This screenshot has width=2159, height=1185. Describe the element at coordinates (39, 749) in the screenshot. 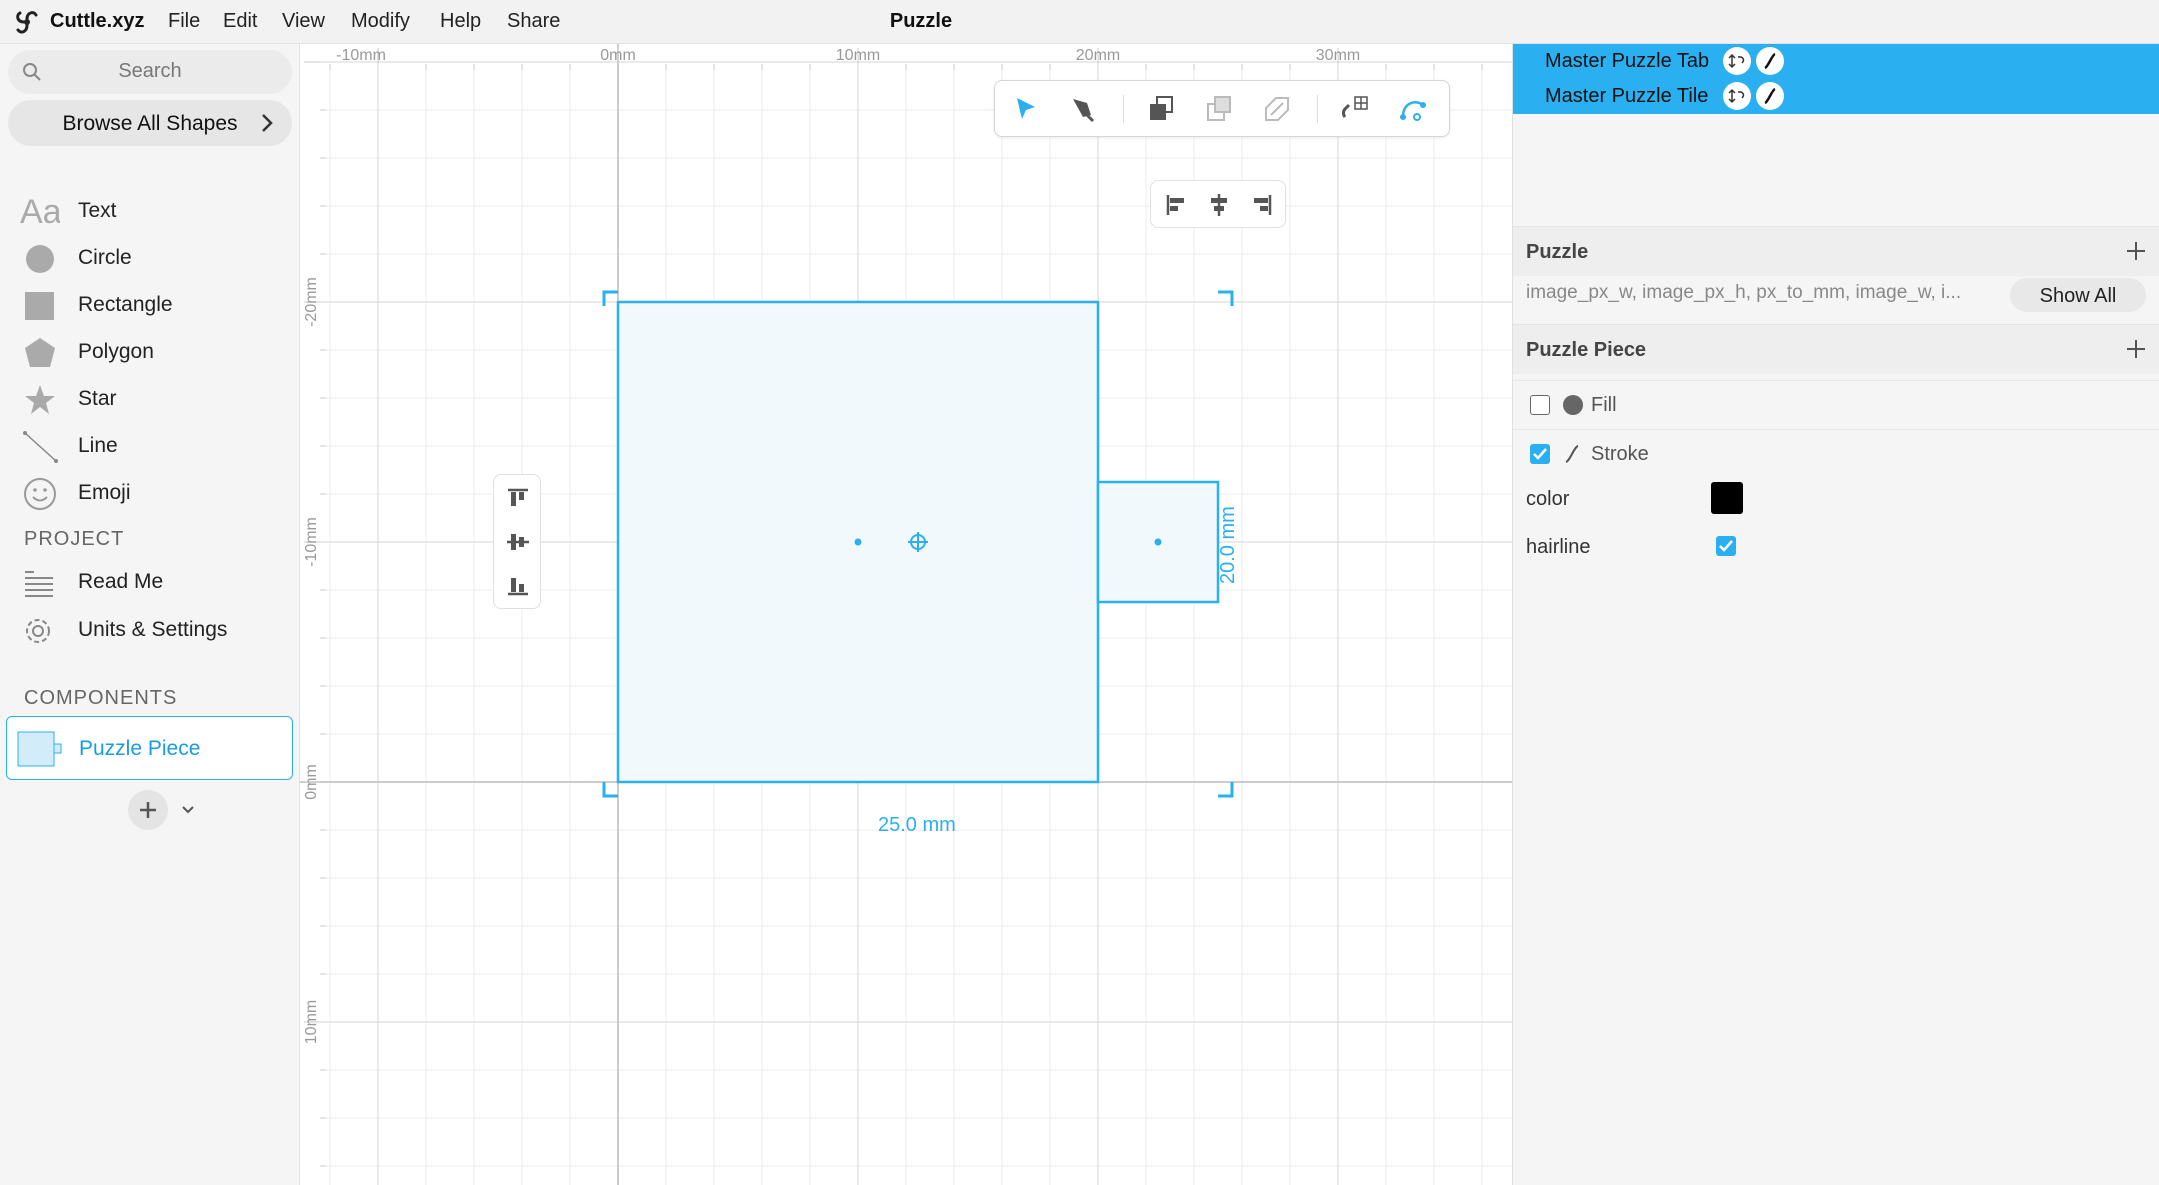

I see `component-thumbnail` at that location.